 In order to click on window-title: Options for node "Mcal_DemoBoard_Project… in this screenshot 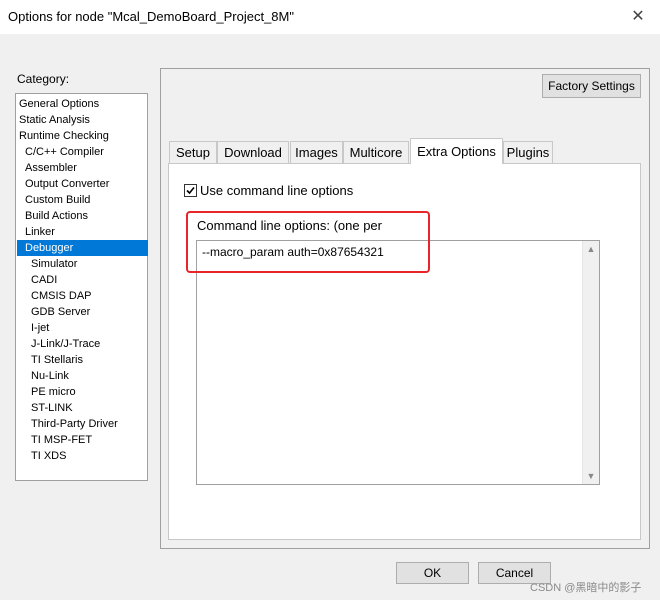, I will do `click(151, 16)`.